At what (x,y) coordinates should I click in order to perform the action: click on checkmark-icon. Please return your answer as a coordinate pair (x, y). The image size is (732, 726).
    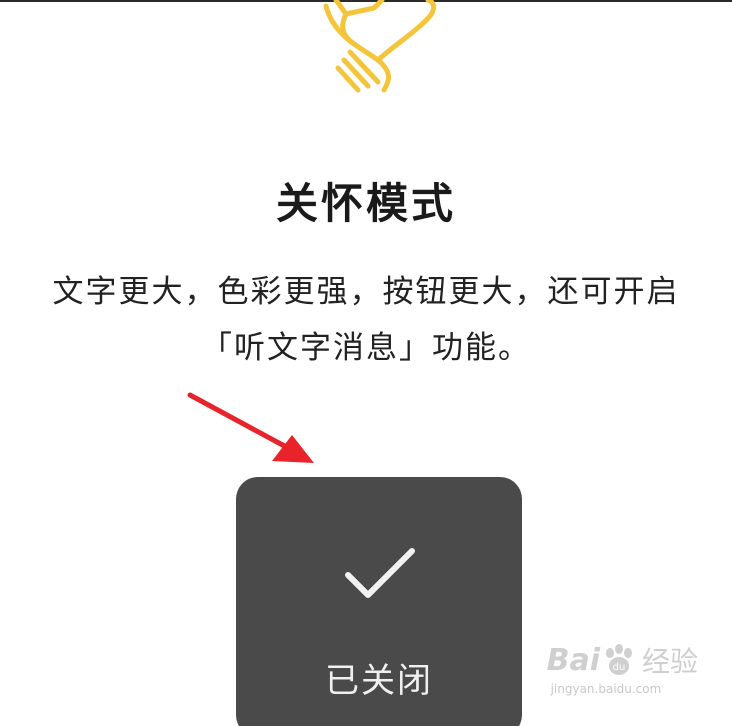
    Looking at the image, I should click on (380, 573).